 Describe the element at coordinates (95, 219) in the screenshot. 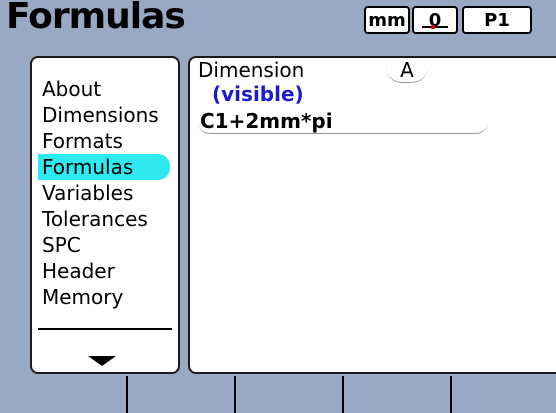

I see `menu-item-tolerances: Tolerances` at that location.